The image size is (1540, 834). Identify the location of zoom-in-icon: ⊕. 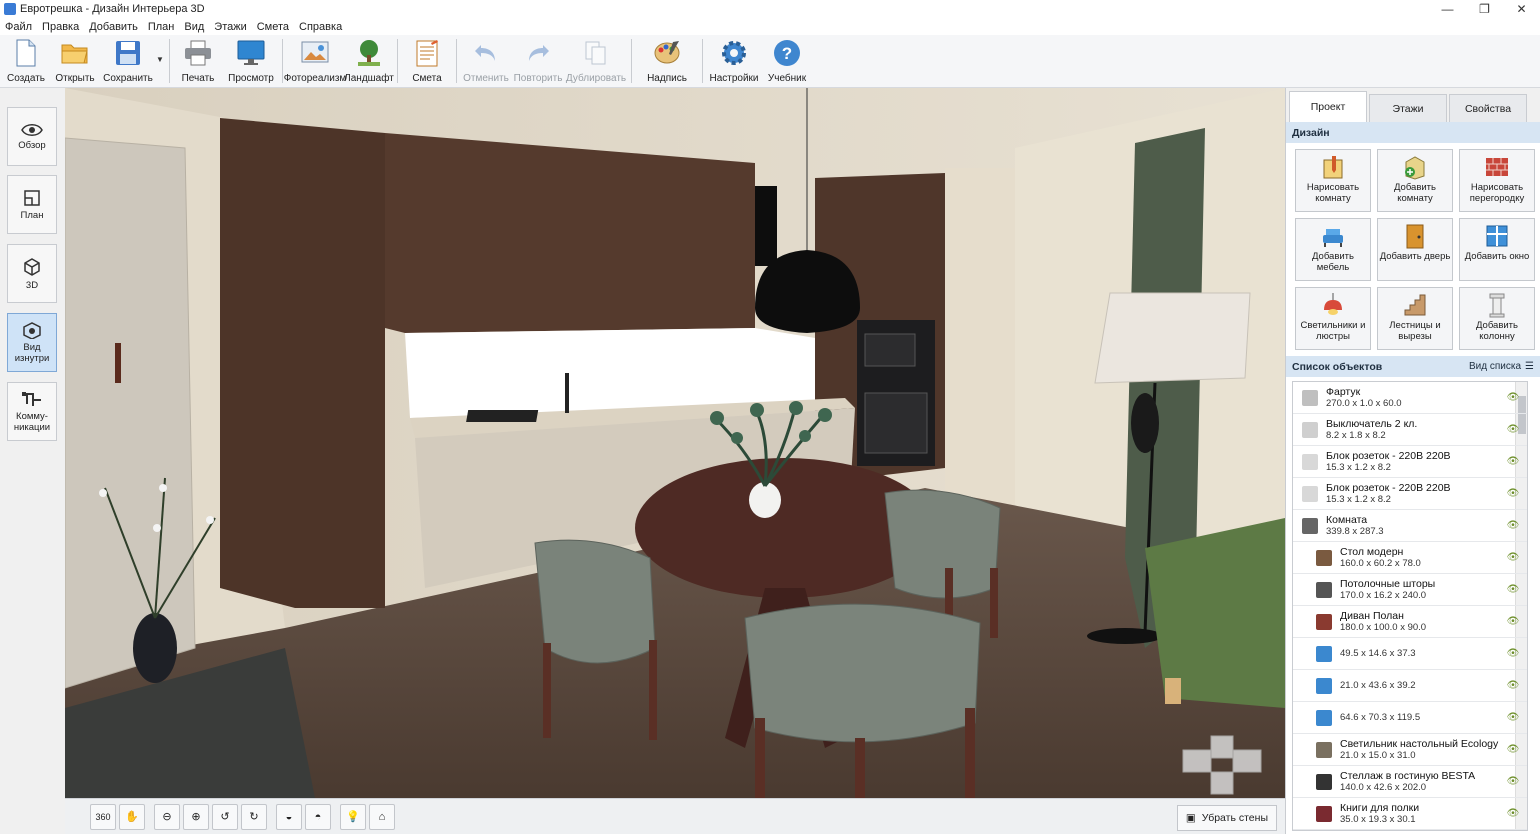
(196, 817).